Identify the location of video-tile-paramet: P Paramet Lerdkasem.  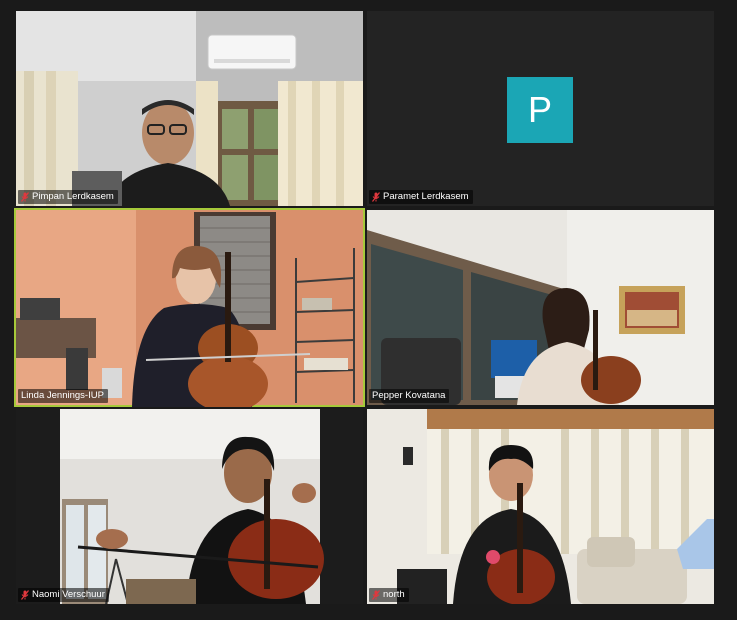
(540, 108).